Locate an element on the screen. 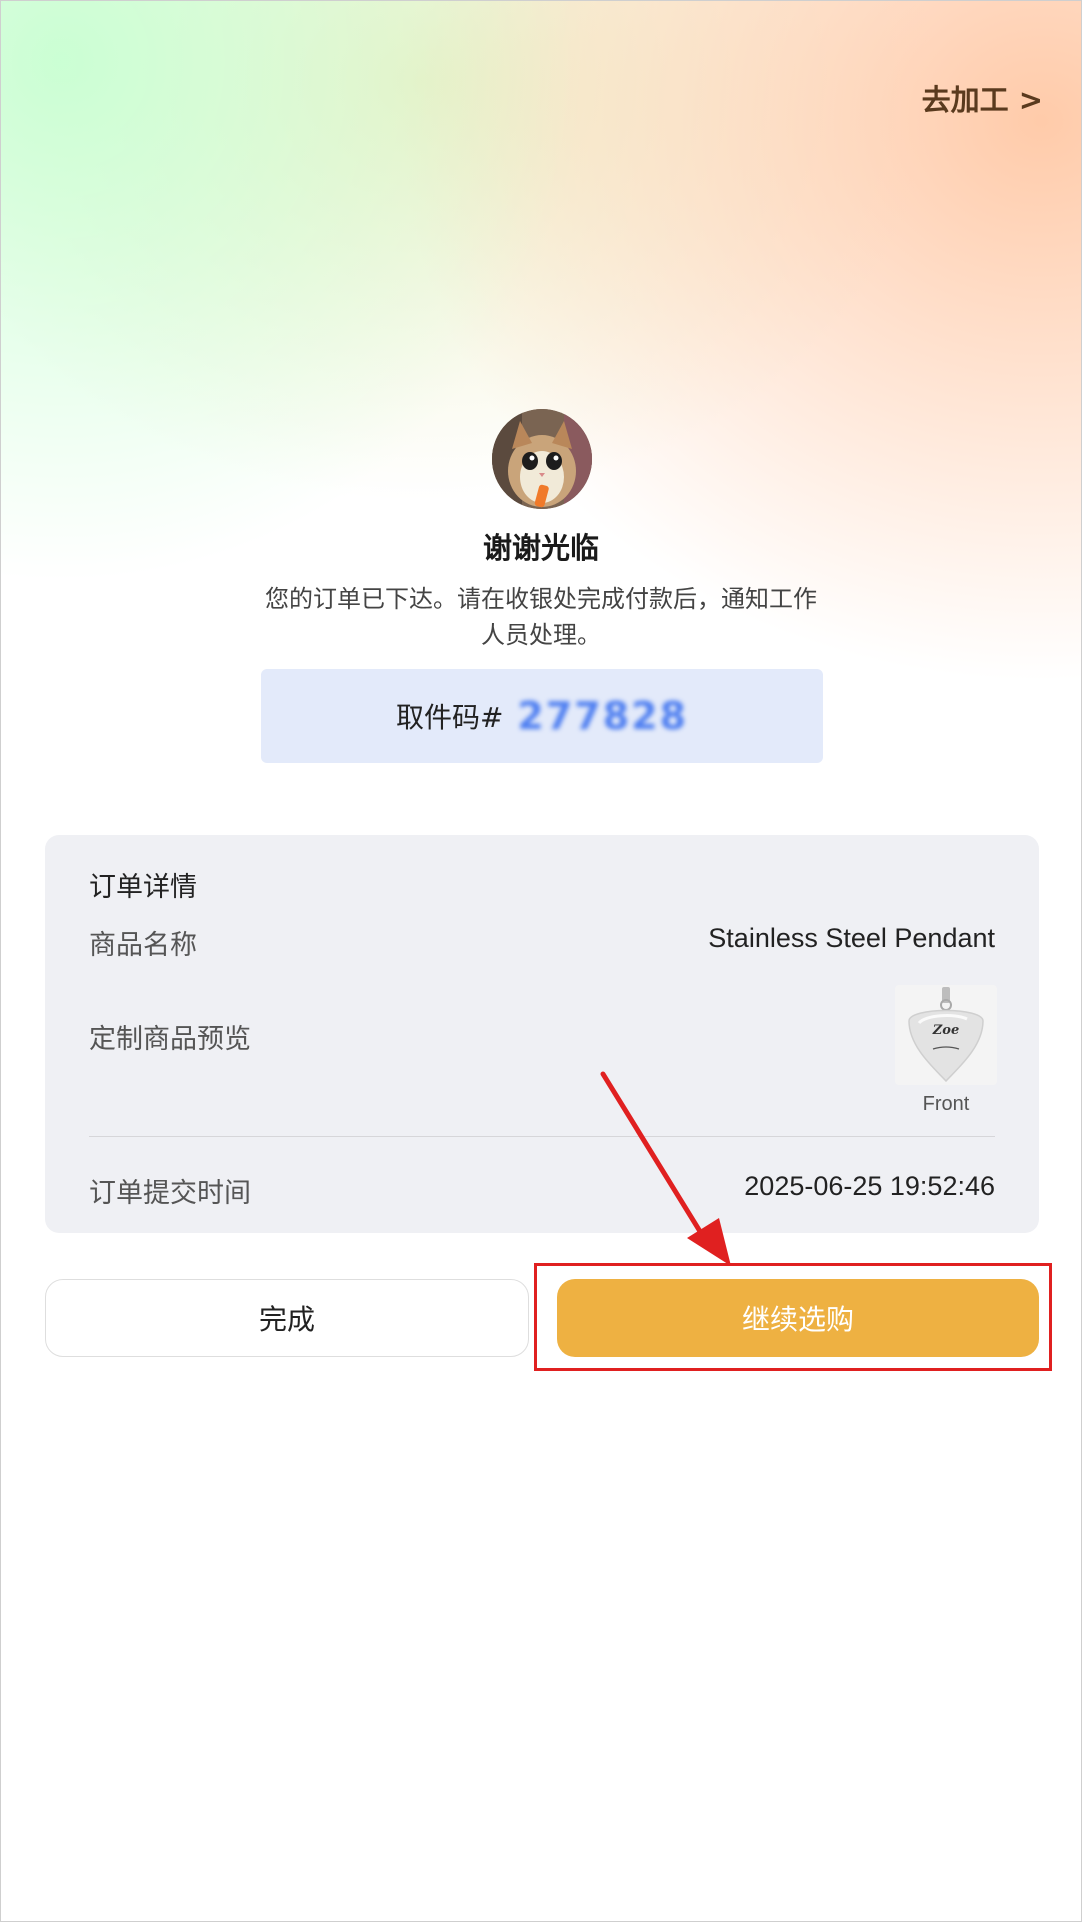  done-button-label: 完成 is located at coordinates (286, 1319).